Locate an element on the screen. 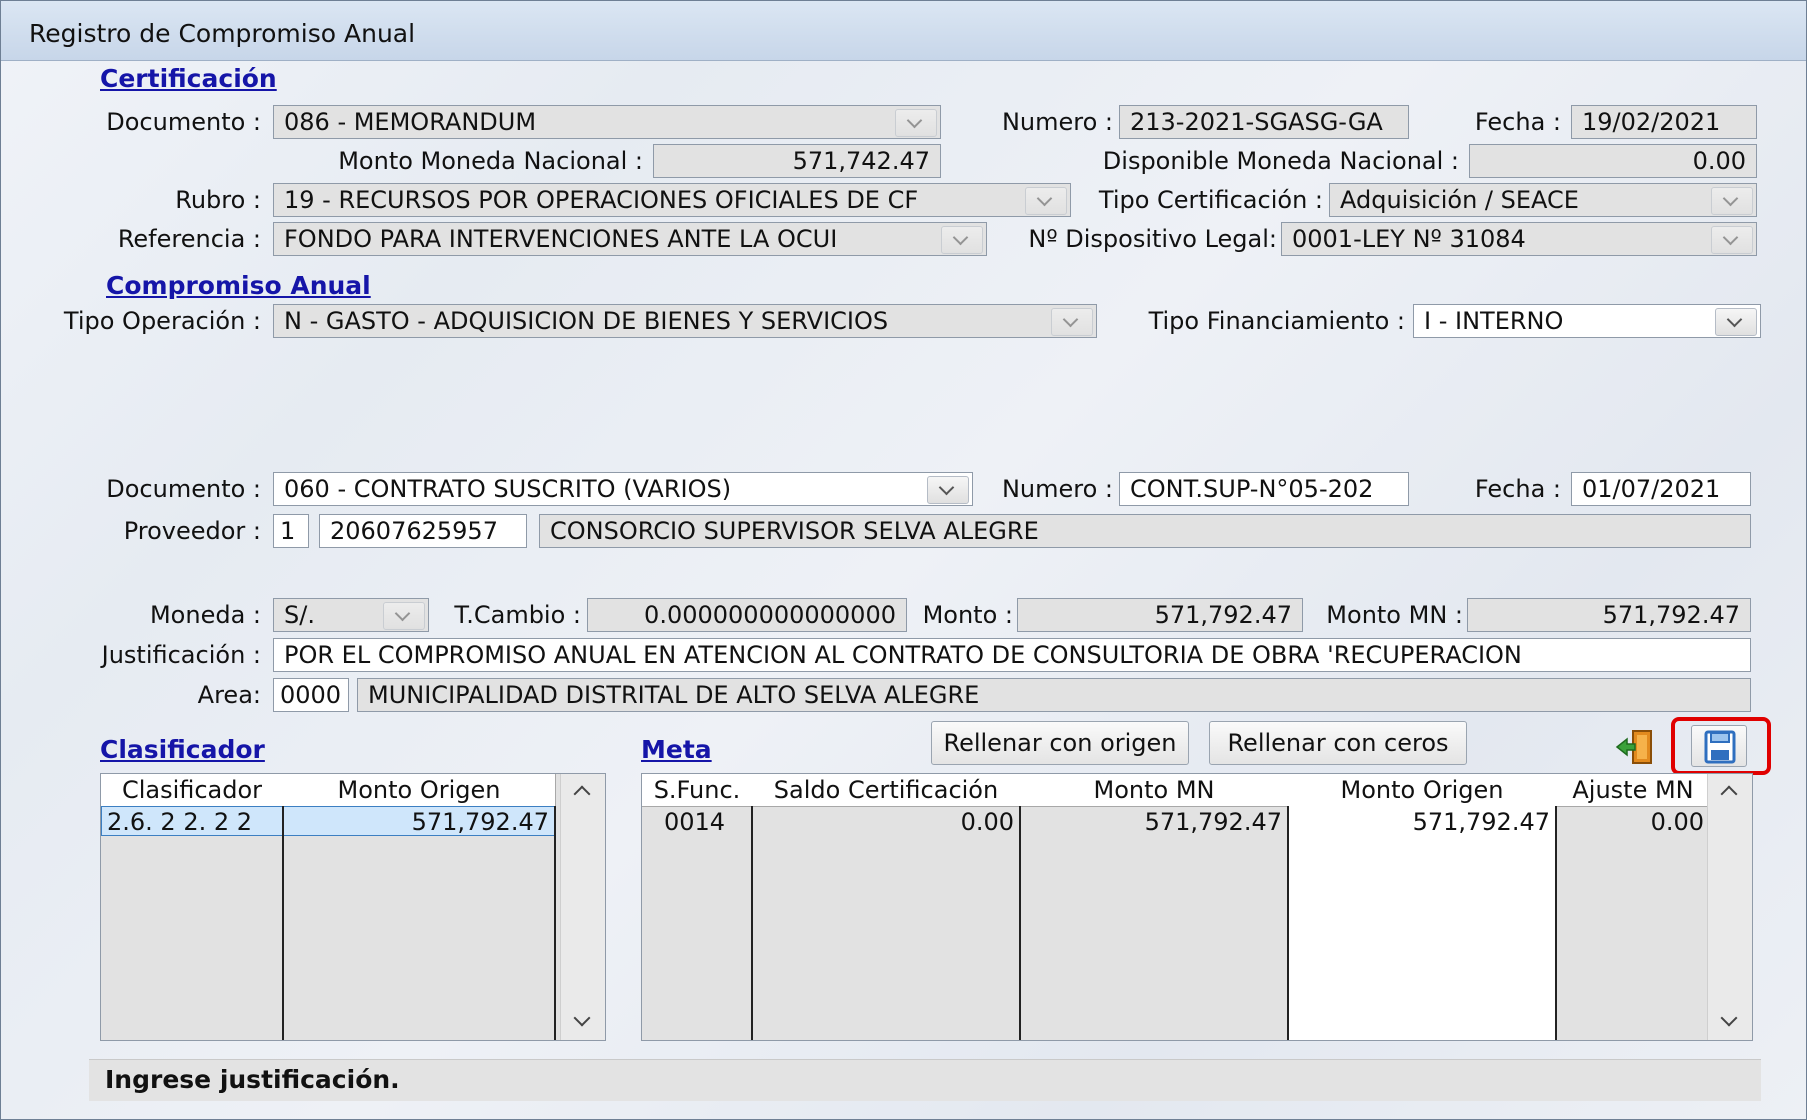  area-label: Area: is located at coordinates (229, 695).